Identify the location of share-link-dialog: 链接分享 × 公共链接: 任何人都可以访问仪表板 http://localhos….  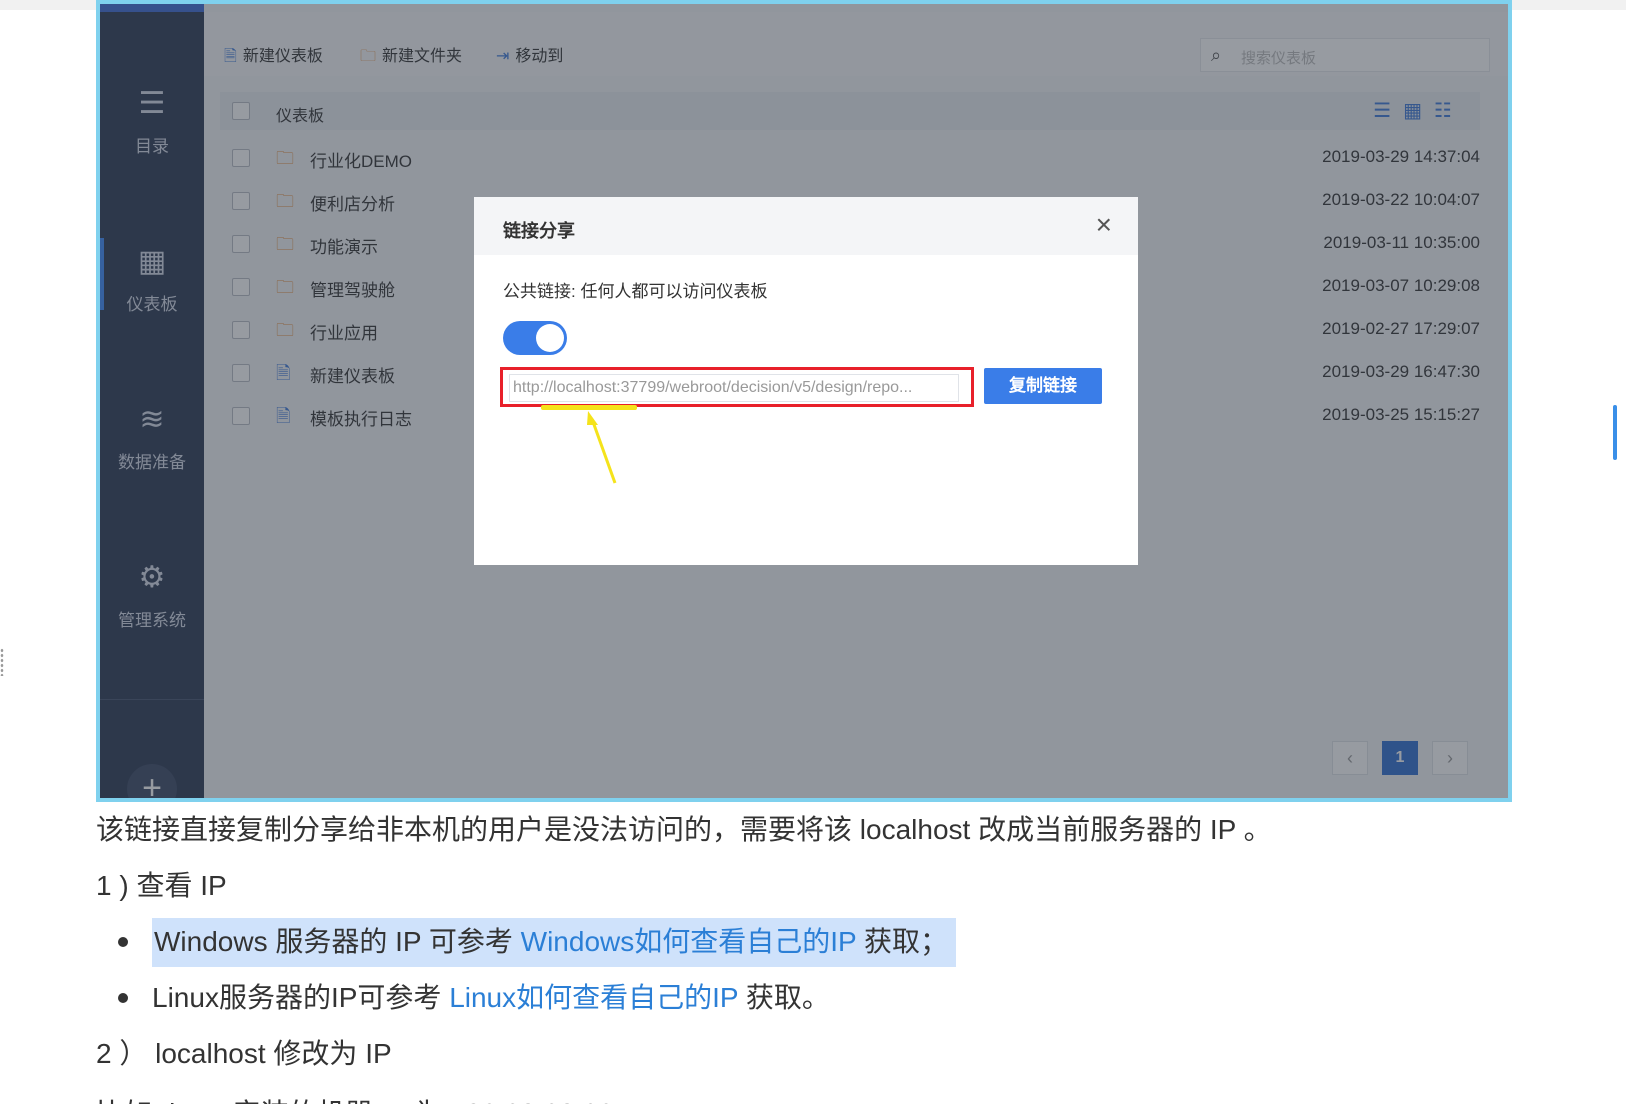
(806, 381).